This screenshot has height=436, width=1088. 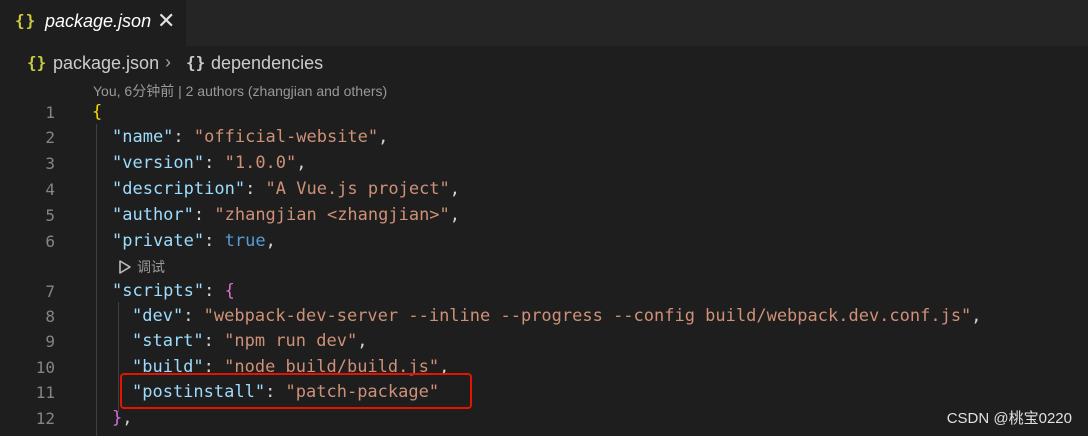 I want to click on line-number: 2, so click(x=50, y=137).